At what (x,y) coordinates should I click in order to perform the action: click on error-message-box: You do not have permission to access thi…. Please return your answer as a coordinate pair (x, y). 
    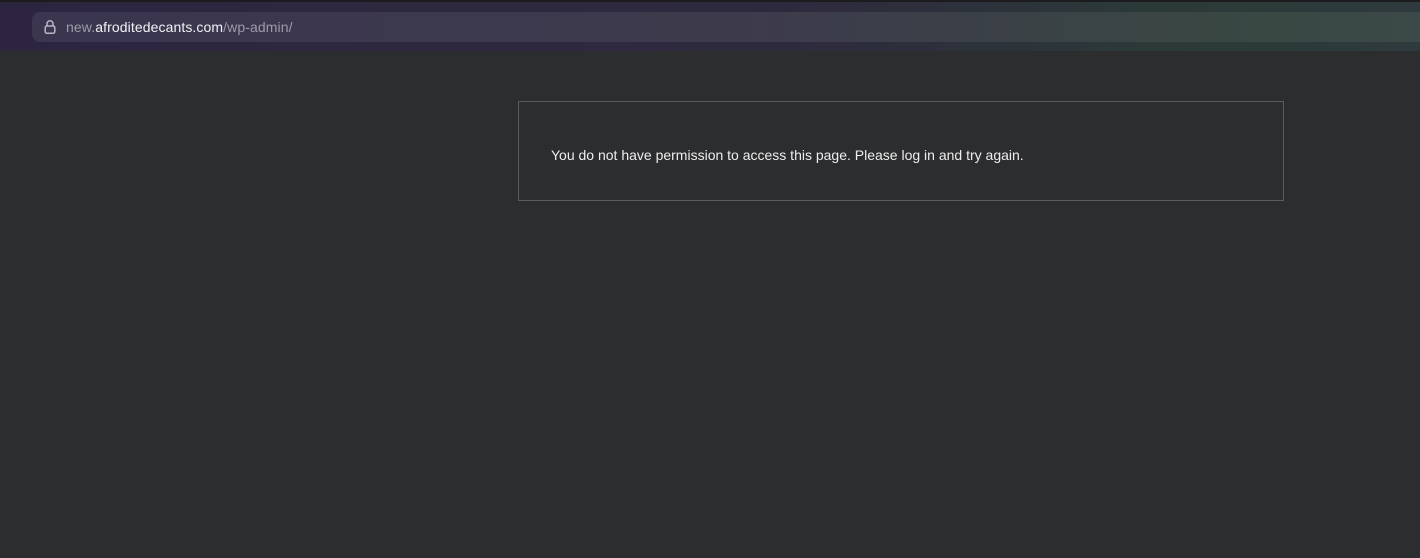
    Looking at the image, I should click on (901, 151).